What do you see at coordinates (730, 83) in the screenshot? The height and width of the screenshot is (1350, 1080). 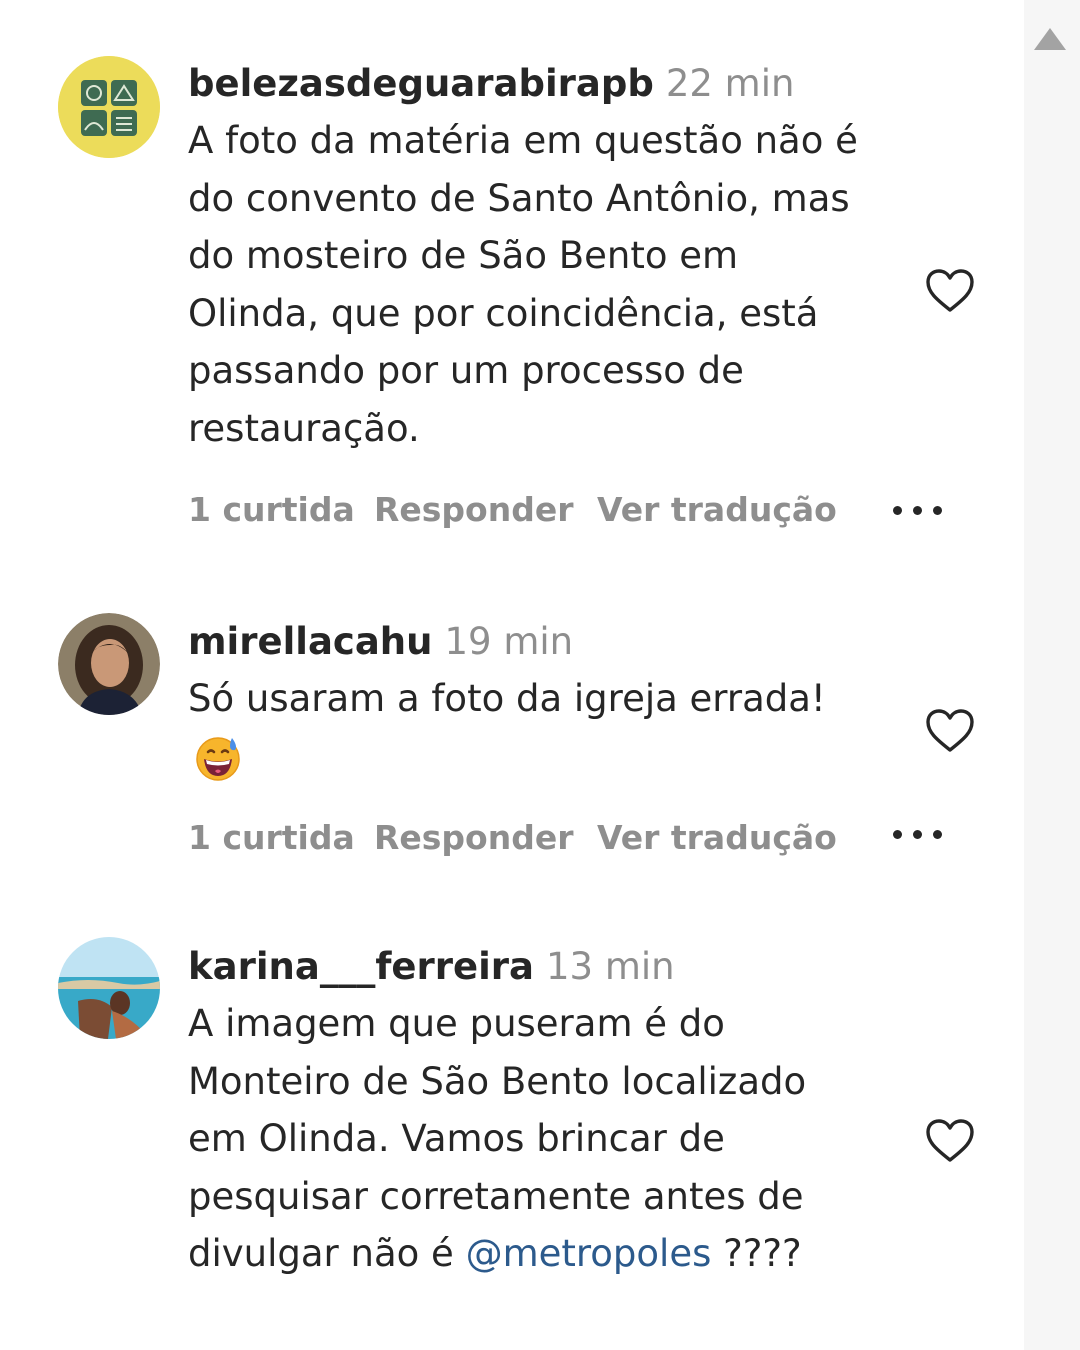 I see `comment-timestamp: 22 min` at bounding box center [730, 83].